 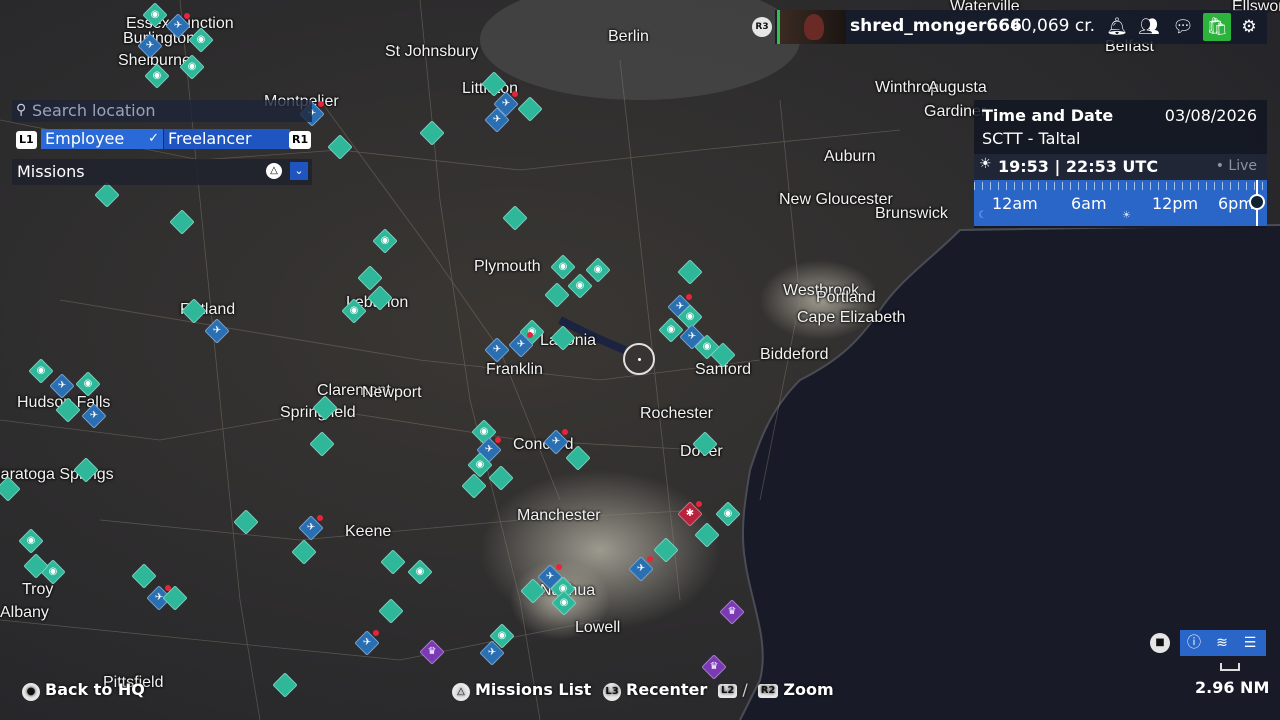 I want to click on r-stick-knob-icon, so click(x=1257, y=202).